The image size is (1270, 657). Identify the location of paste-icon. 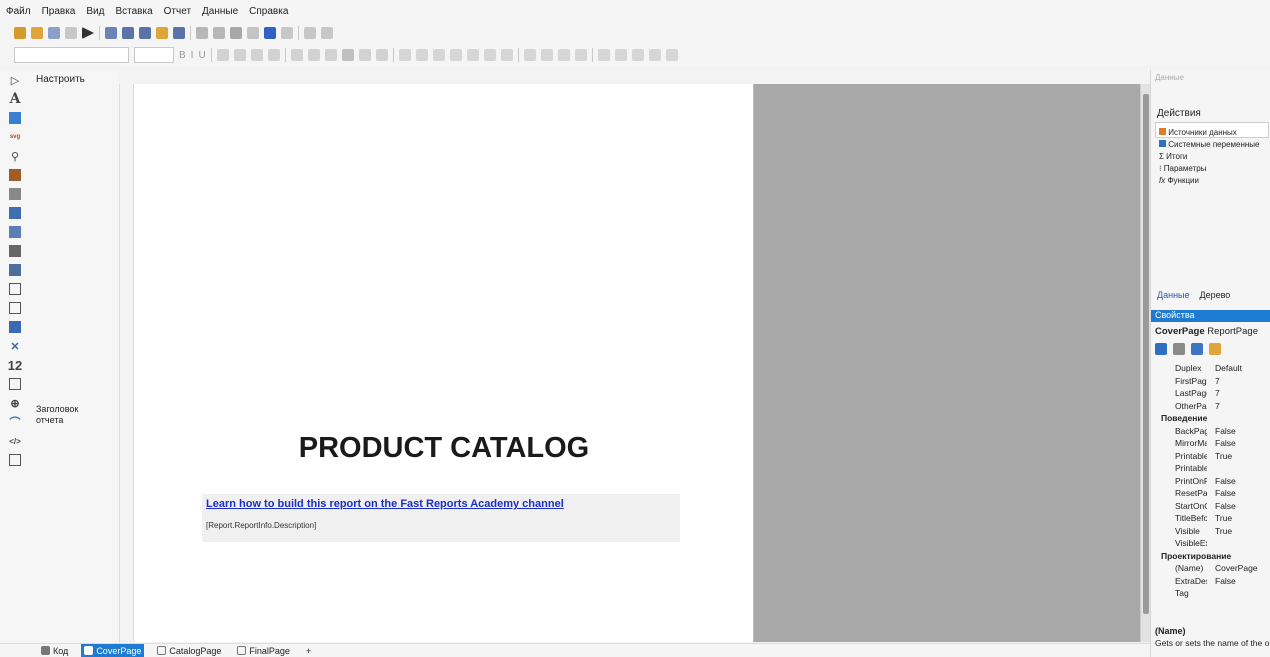
(236, 33).